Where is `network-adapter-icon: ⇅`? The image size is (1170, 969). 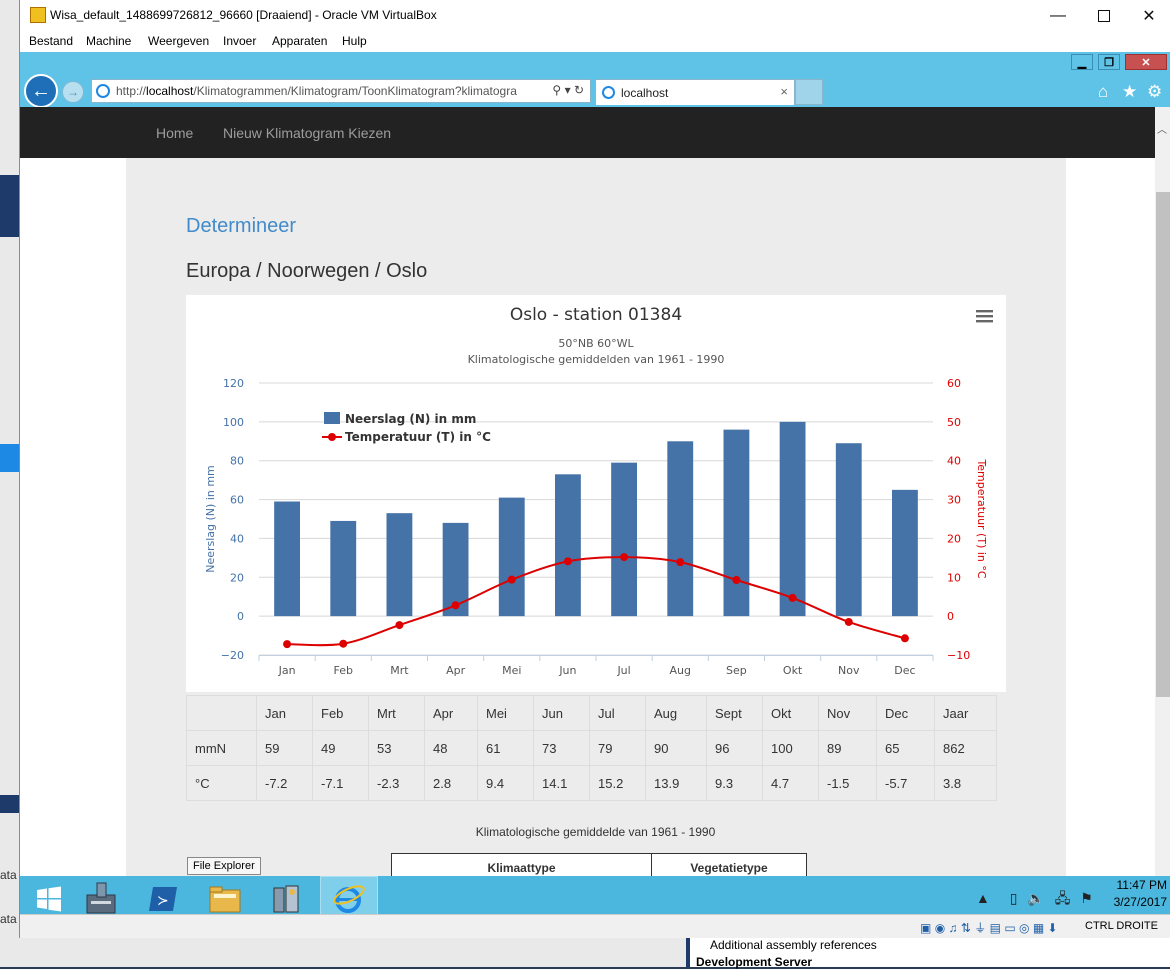 network-adapter-icon: ⇅ is located at coordinates (966, 928).